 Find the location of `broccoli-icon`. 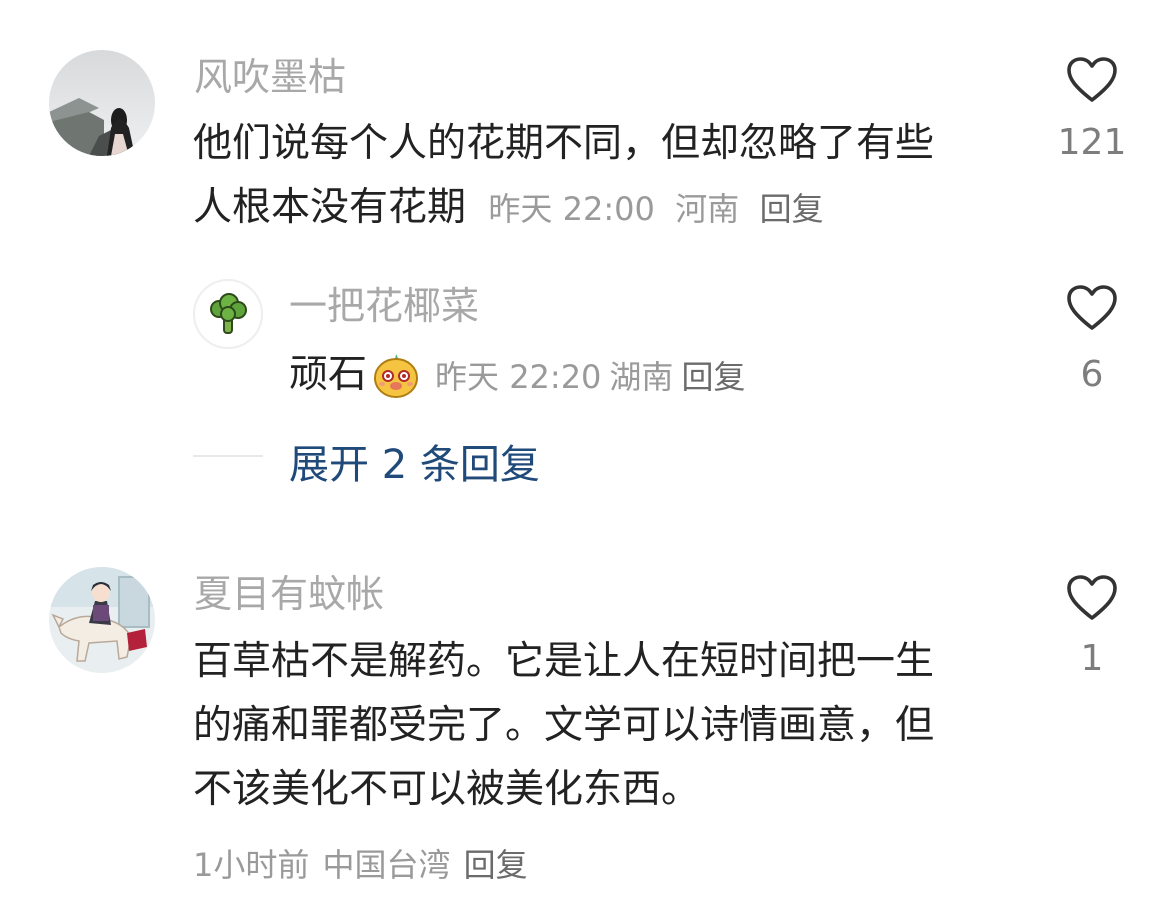

broccoli-icon is located at coordinates (228, 313).